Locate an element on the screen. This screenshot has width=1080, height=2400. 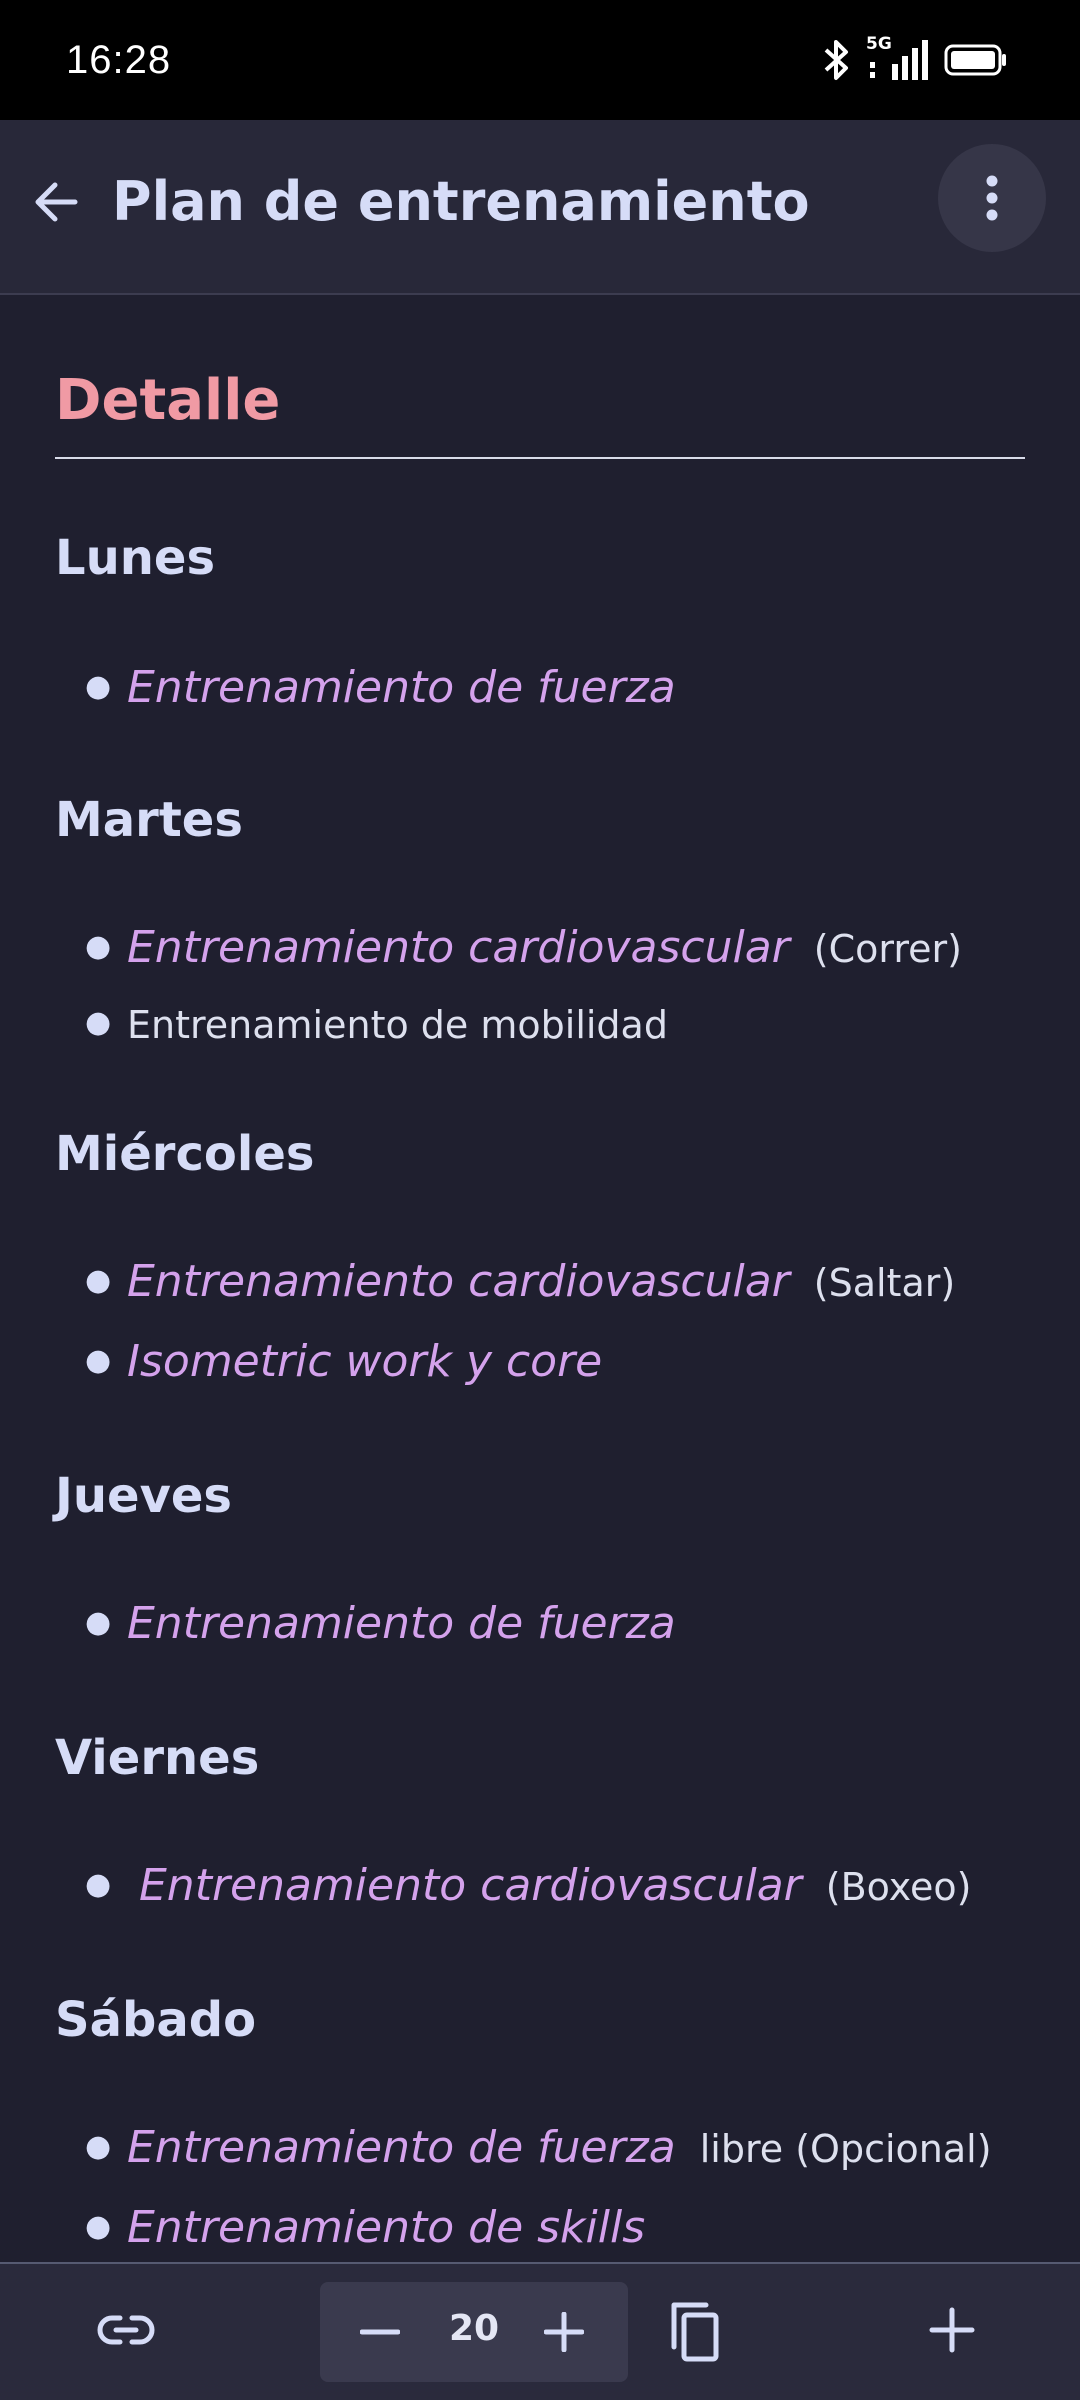
decrease-button is located at coordinates (380, 2332).